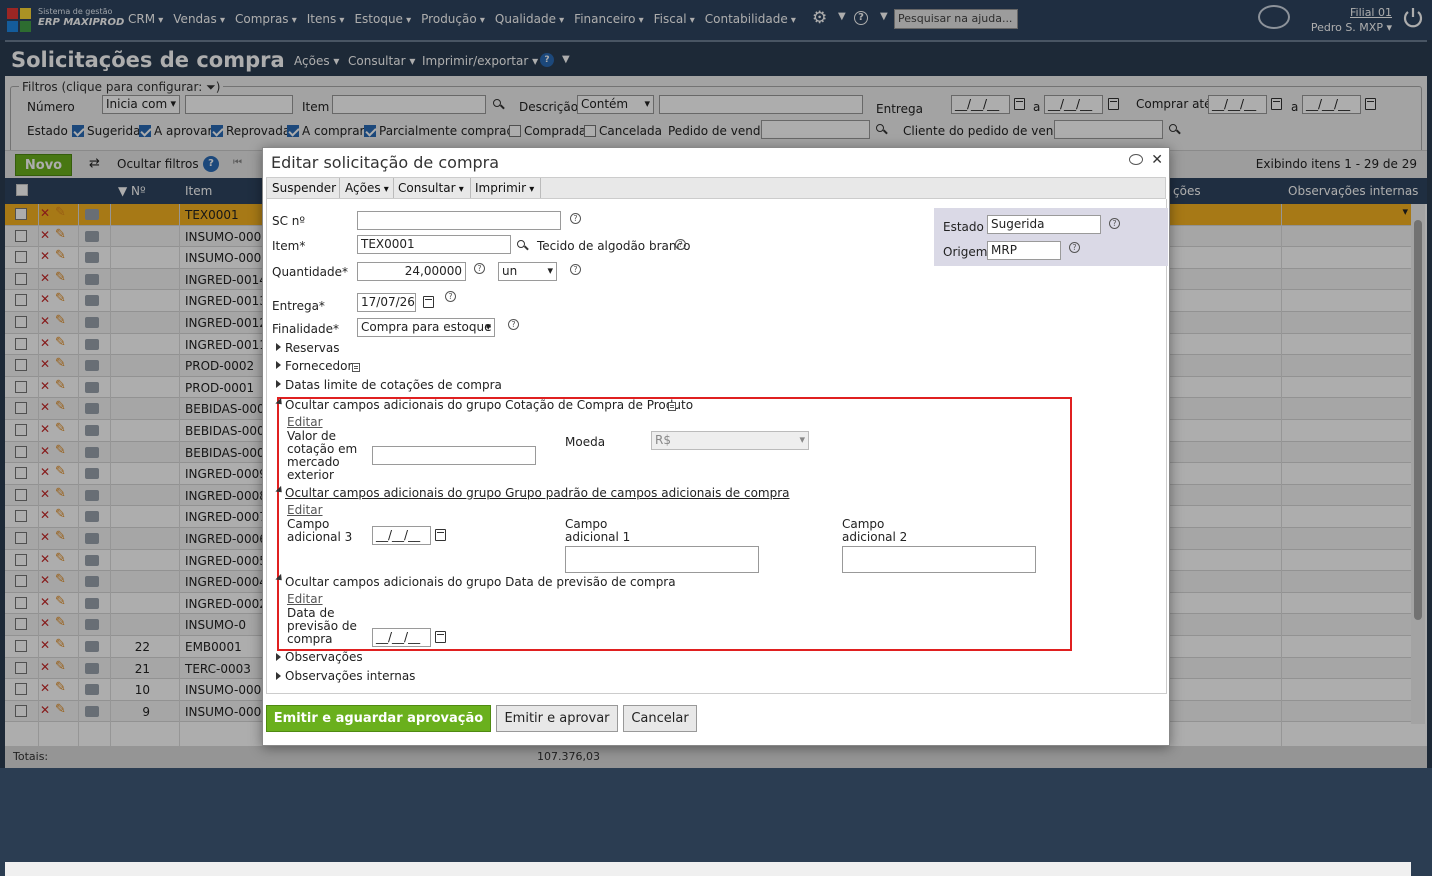  Describe the element at coordinates (1157, 160) in the screenshot. I see `close-icon: ✕` at that location.